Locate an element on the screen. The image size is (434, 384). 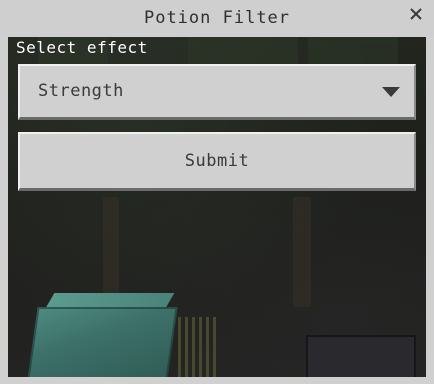
dropdown-selected-value: Strength is located at coordinates (81, 91).